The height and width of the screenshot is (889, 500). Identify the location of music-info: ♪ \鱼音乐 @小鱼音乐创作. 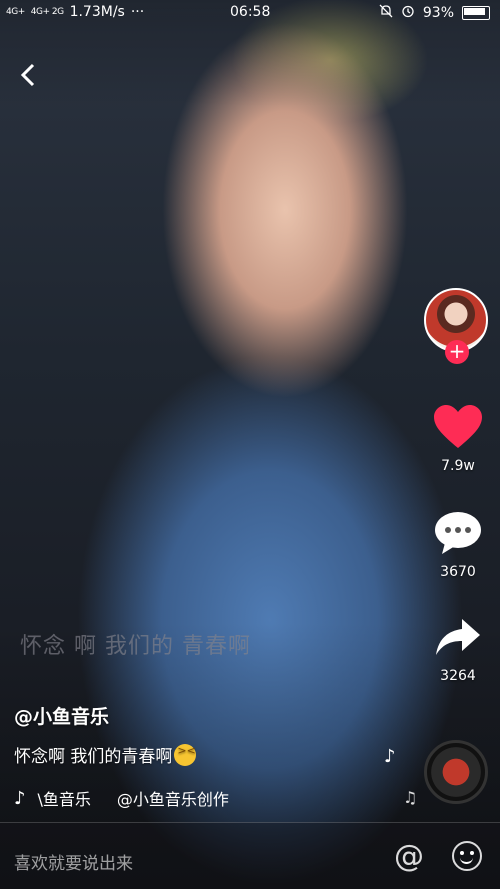
(149, 798).